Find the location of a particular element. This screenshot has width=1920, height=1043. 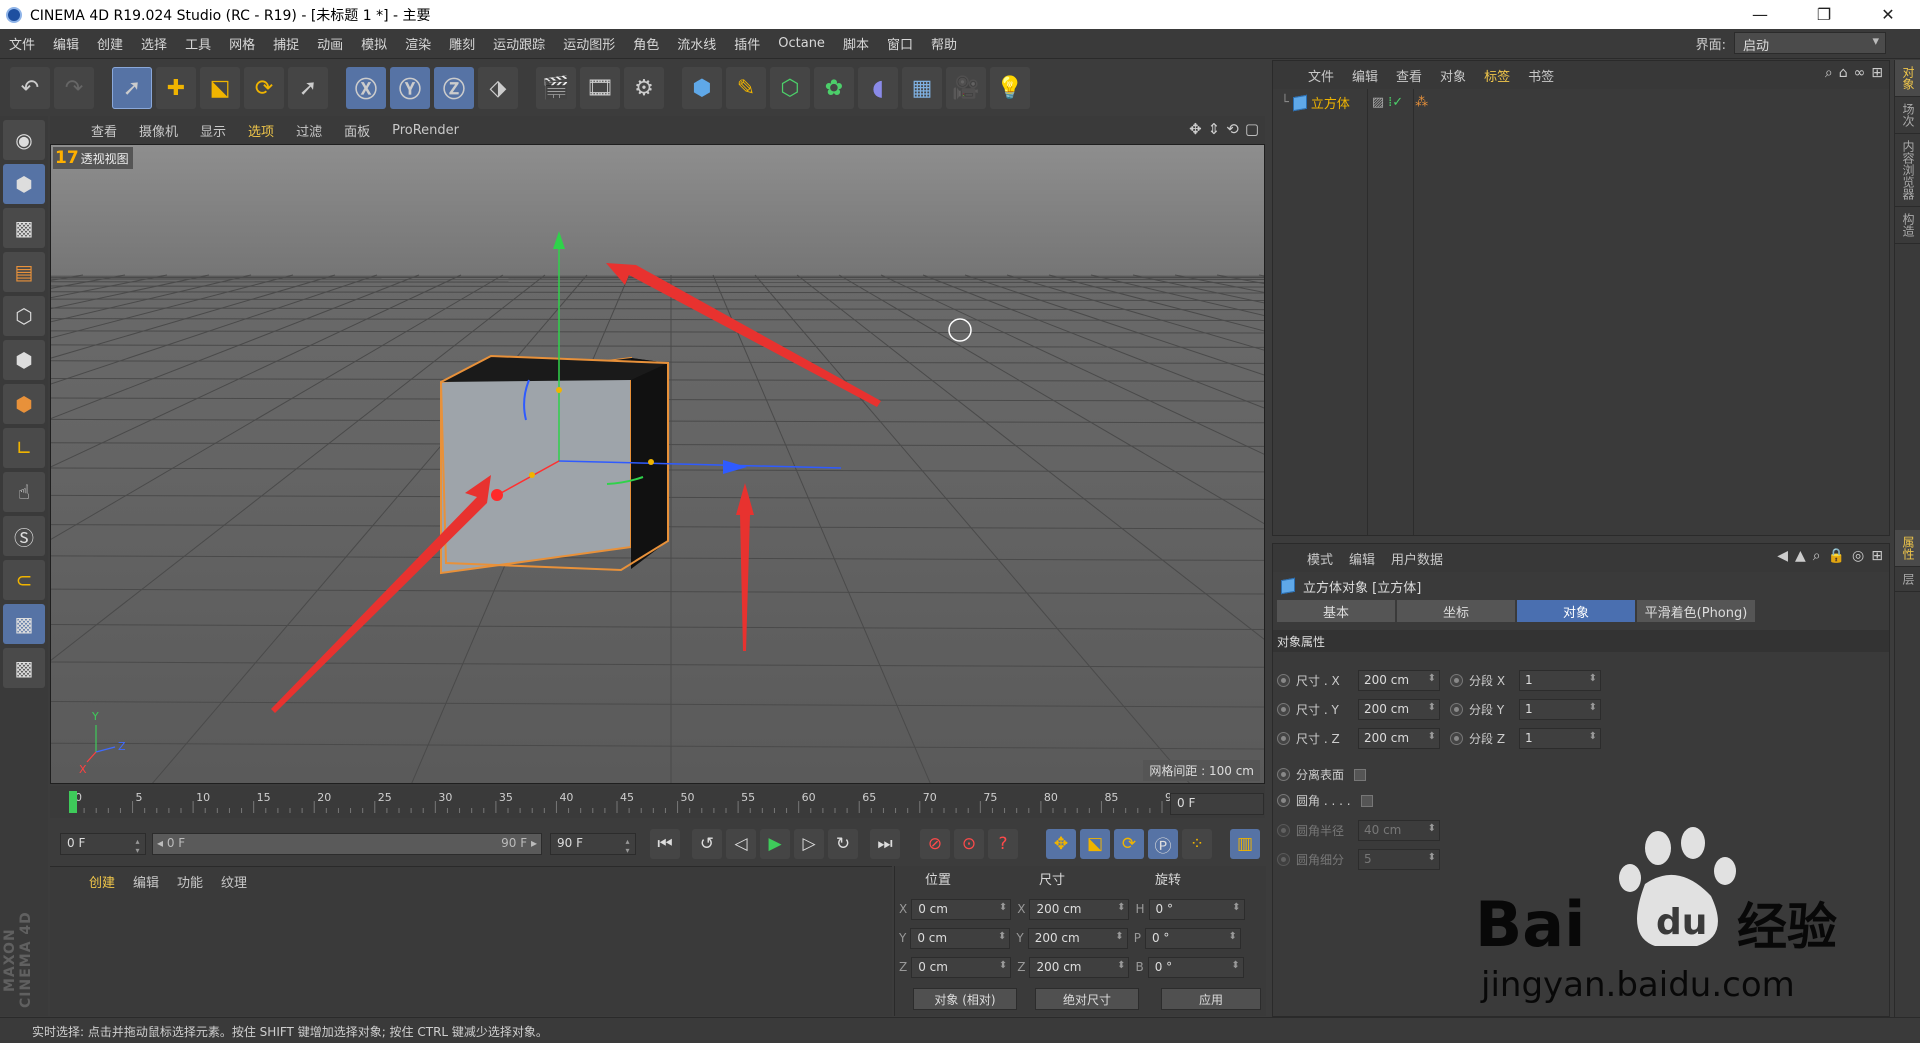

menu-tools: 工具 is located at coordinates (198, 43).